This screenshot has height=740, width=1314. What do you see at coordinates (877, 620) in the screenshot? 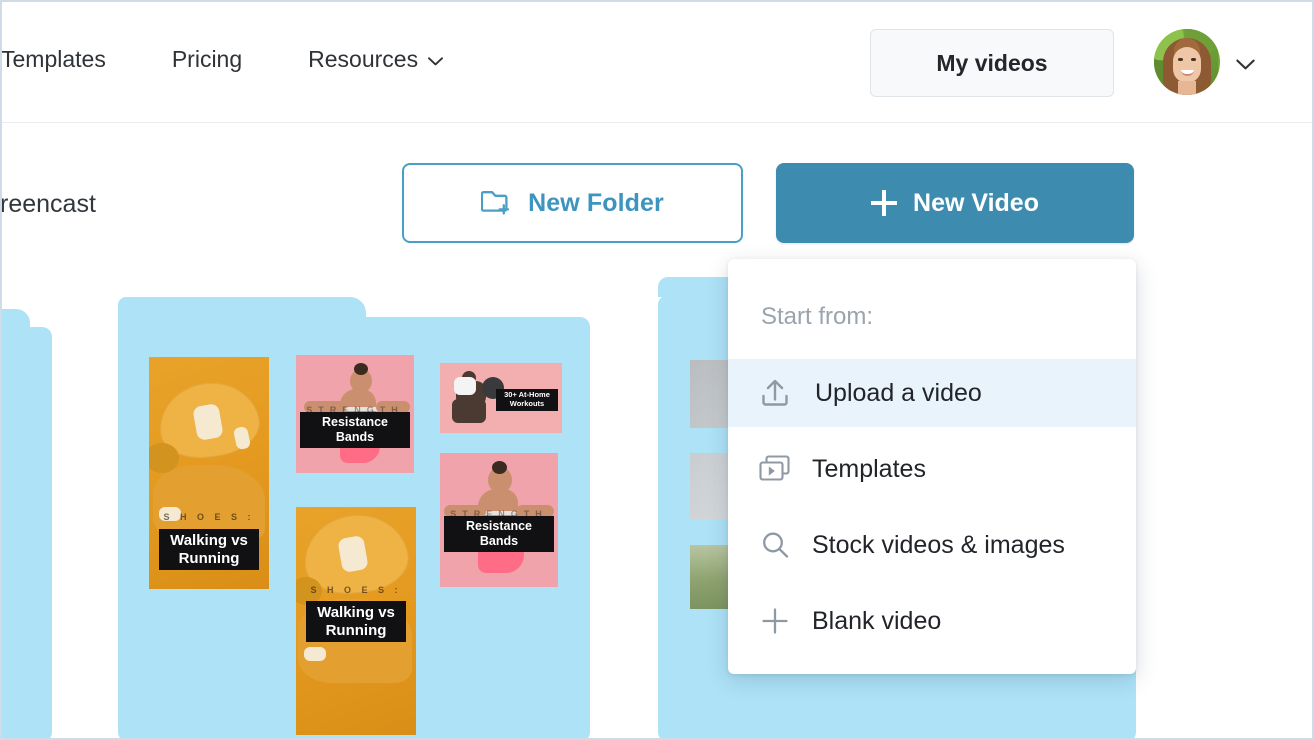
I see `dropdown-item-label: Blank video` at bounding box center [877, 620].